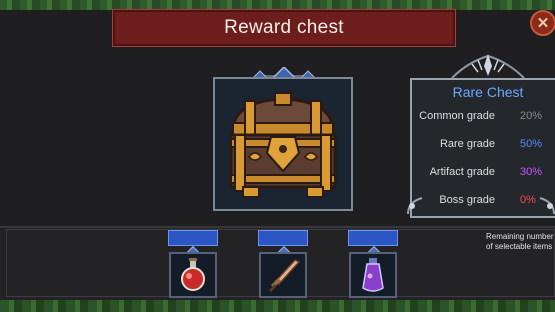  I want to click on red-potion-icon, so click(193, 274).